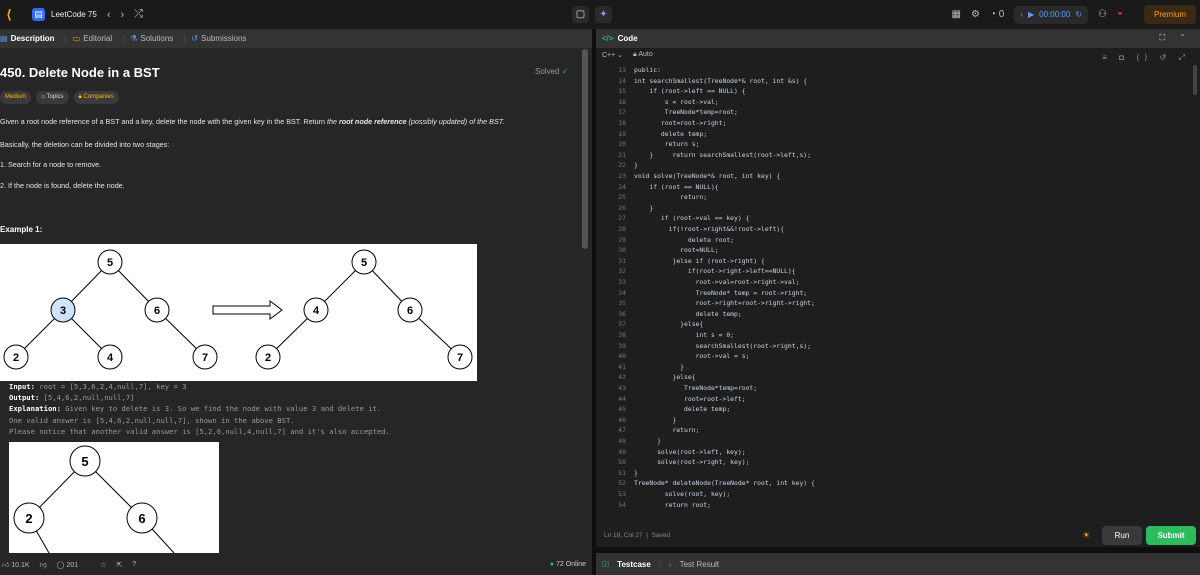  Describe the element at coordinates (643, 55) in the screenshot. I see `auto-toggle: 🔒︎ Auto` at that location.